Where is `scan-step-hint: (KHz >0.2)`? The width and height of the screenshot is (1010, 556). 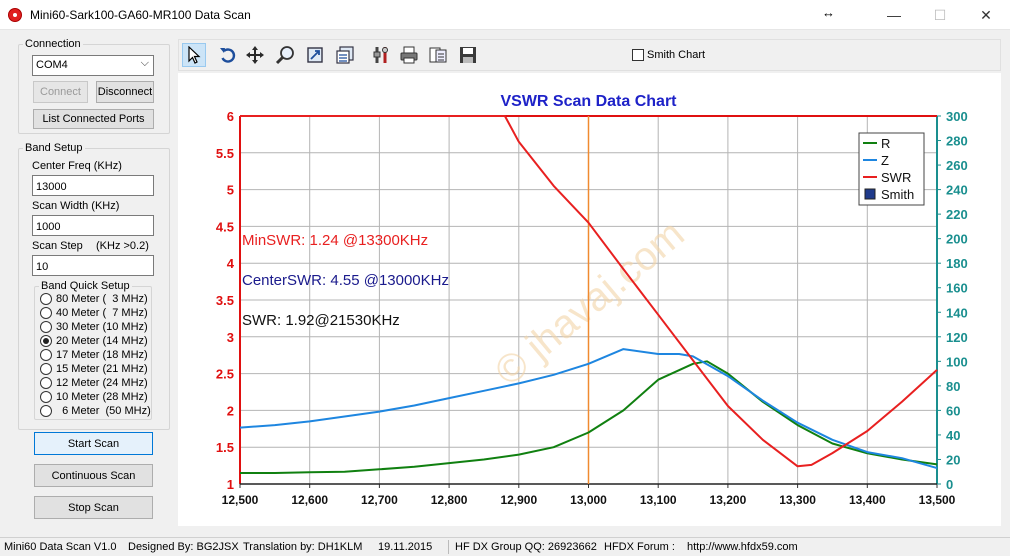 scan-step-hint: (KHz >0.2) is located at coordinates (122, 246).